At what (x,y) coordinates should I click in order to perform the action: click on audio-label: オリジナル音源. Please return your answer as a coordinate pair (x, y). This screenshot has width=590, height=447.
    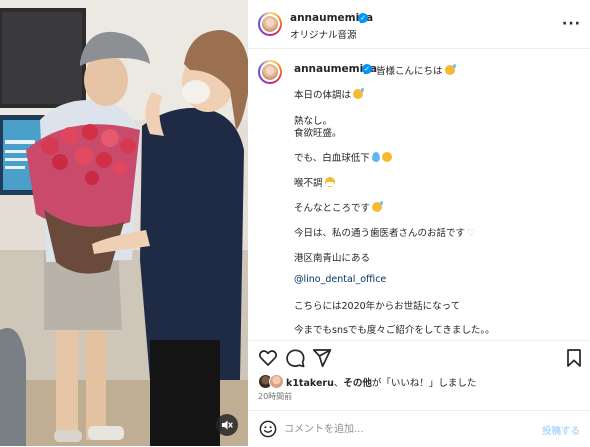
    Looking at the image, I should click on (323, 34).